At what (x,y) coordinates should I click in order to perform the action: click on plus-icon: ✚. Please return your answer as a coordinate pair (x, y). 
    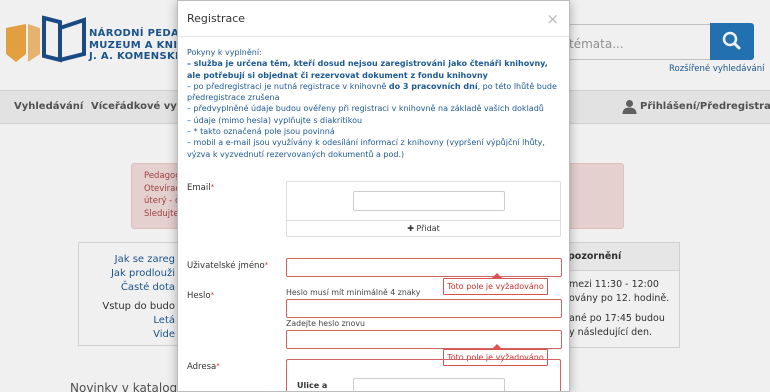
    Looking at the image, I should click on (410, 228).